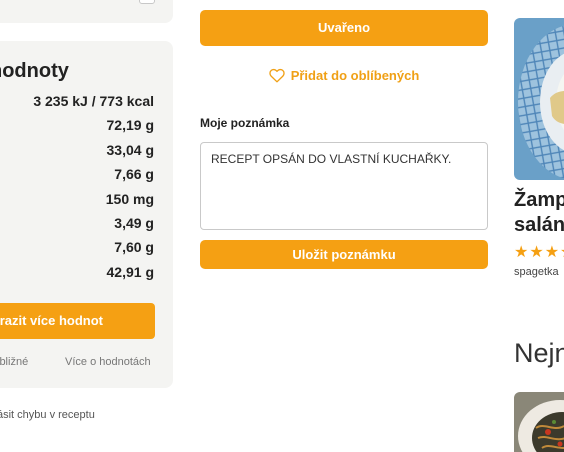 The image size is (564, 452). What do you see at coordinates (277, 75) in the screenshot?
I see `heart-icon` at bounding box center [277, 75].